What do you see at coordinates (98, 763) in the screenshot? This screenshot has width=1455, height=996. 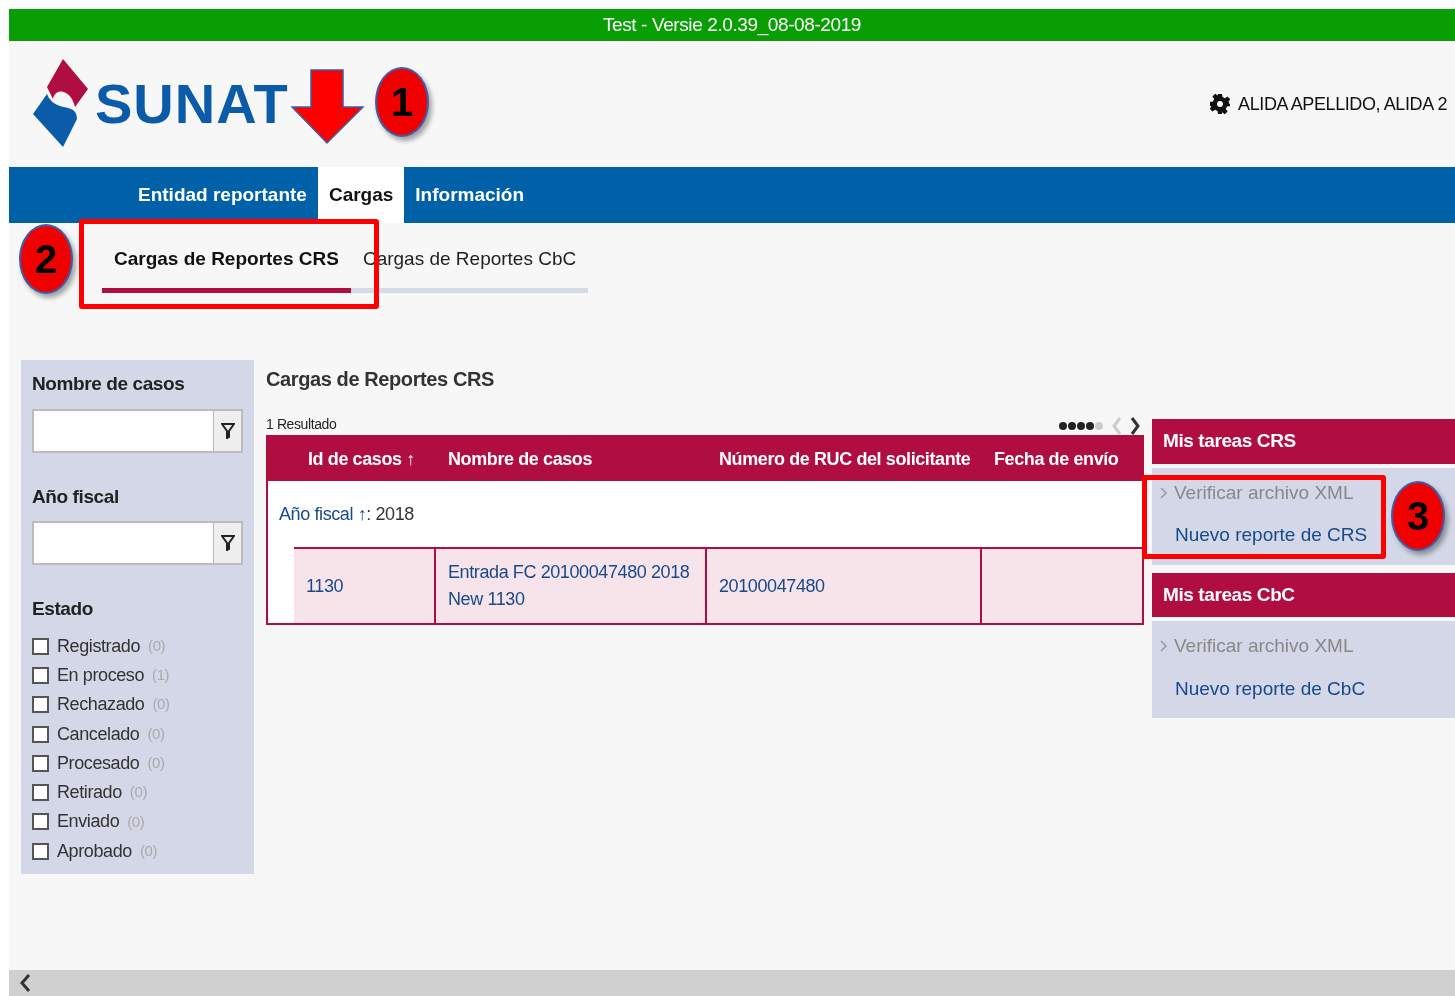 I see `status-label: Procesado` at bounding box center [98, 763].